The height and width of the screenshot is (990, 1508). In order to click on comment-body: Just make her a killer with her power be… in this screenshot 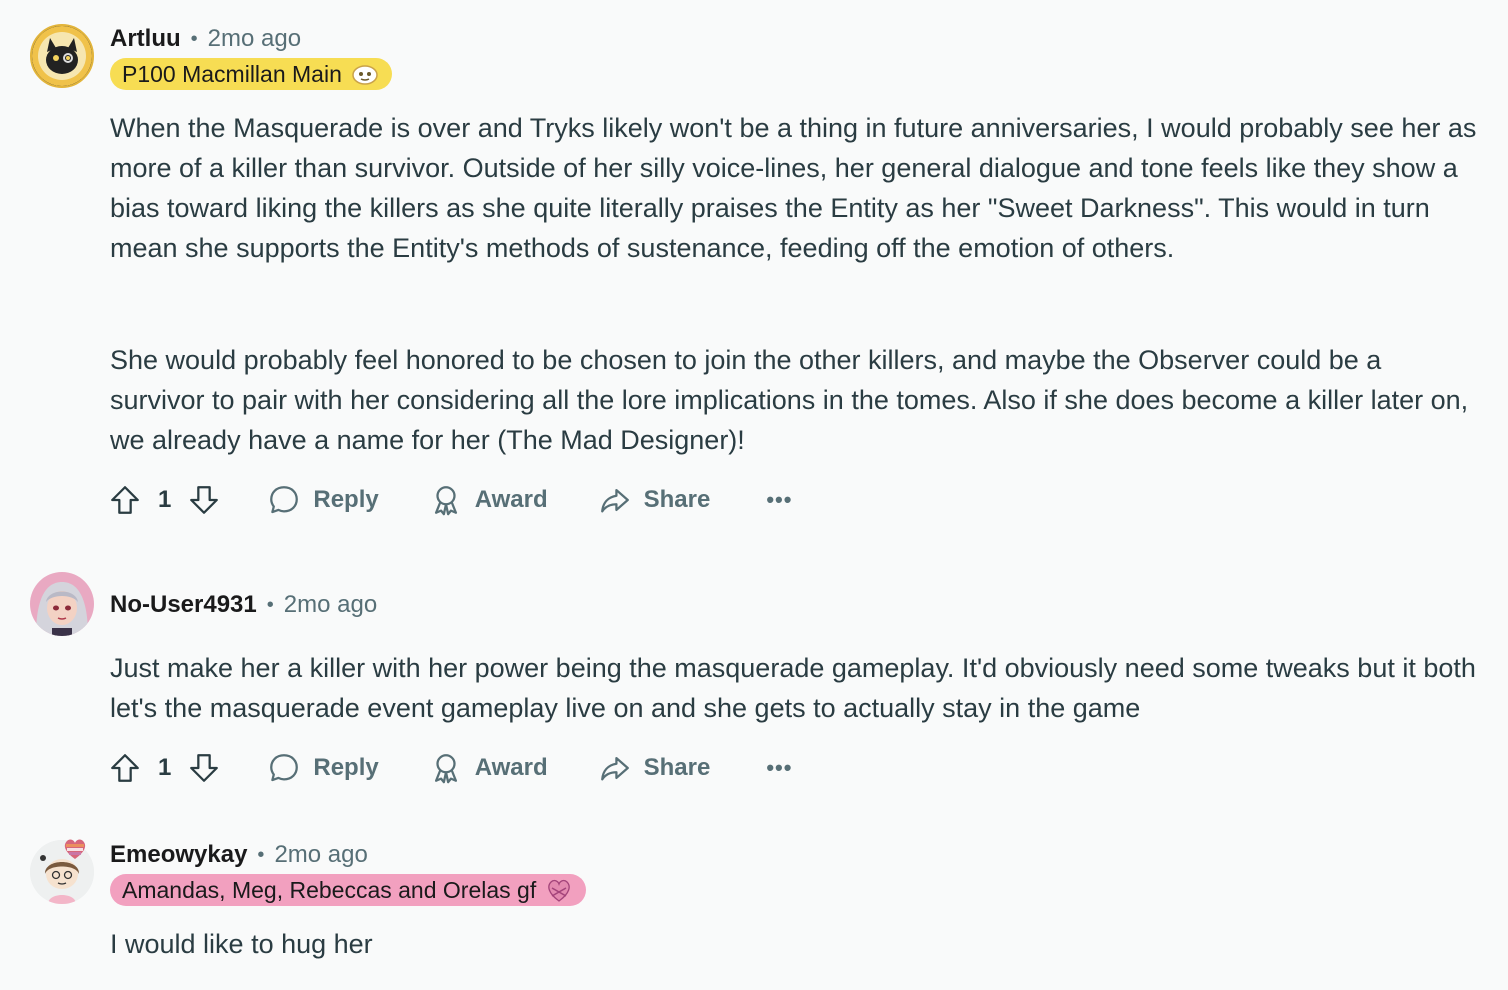, I will do `click(793, 688)`.